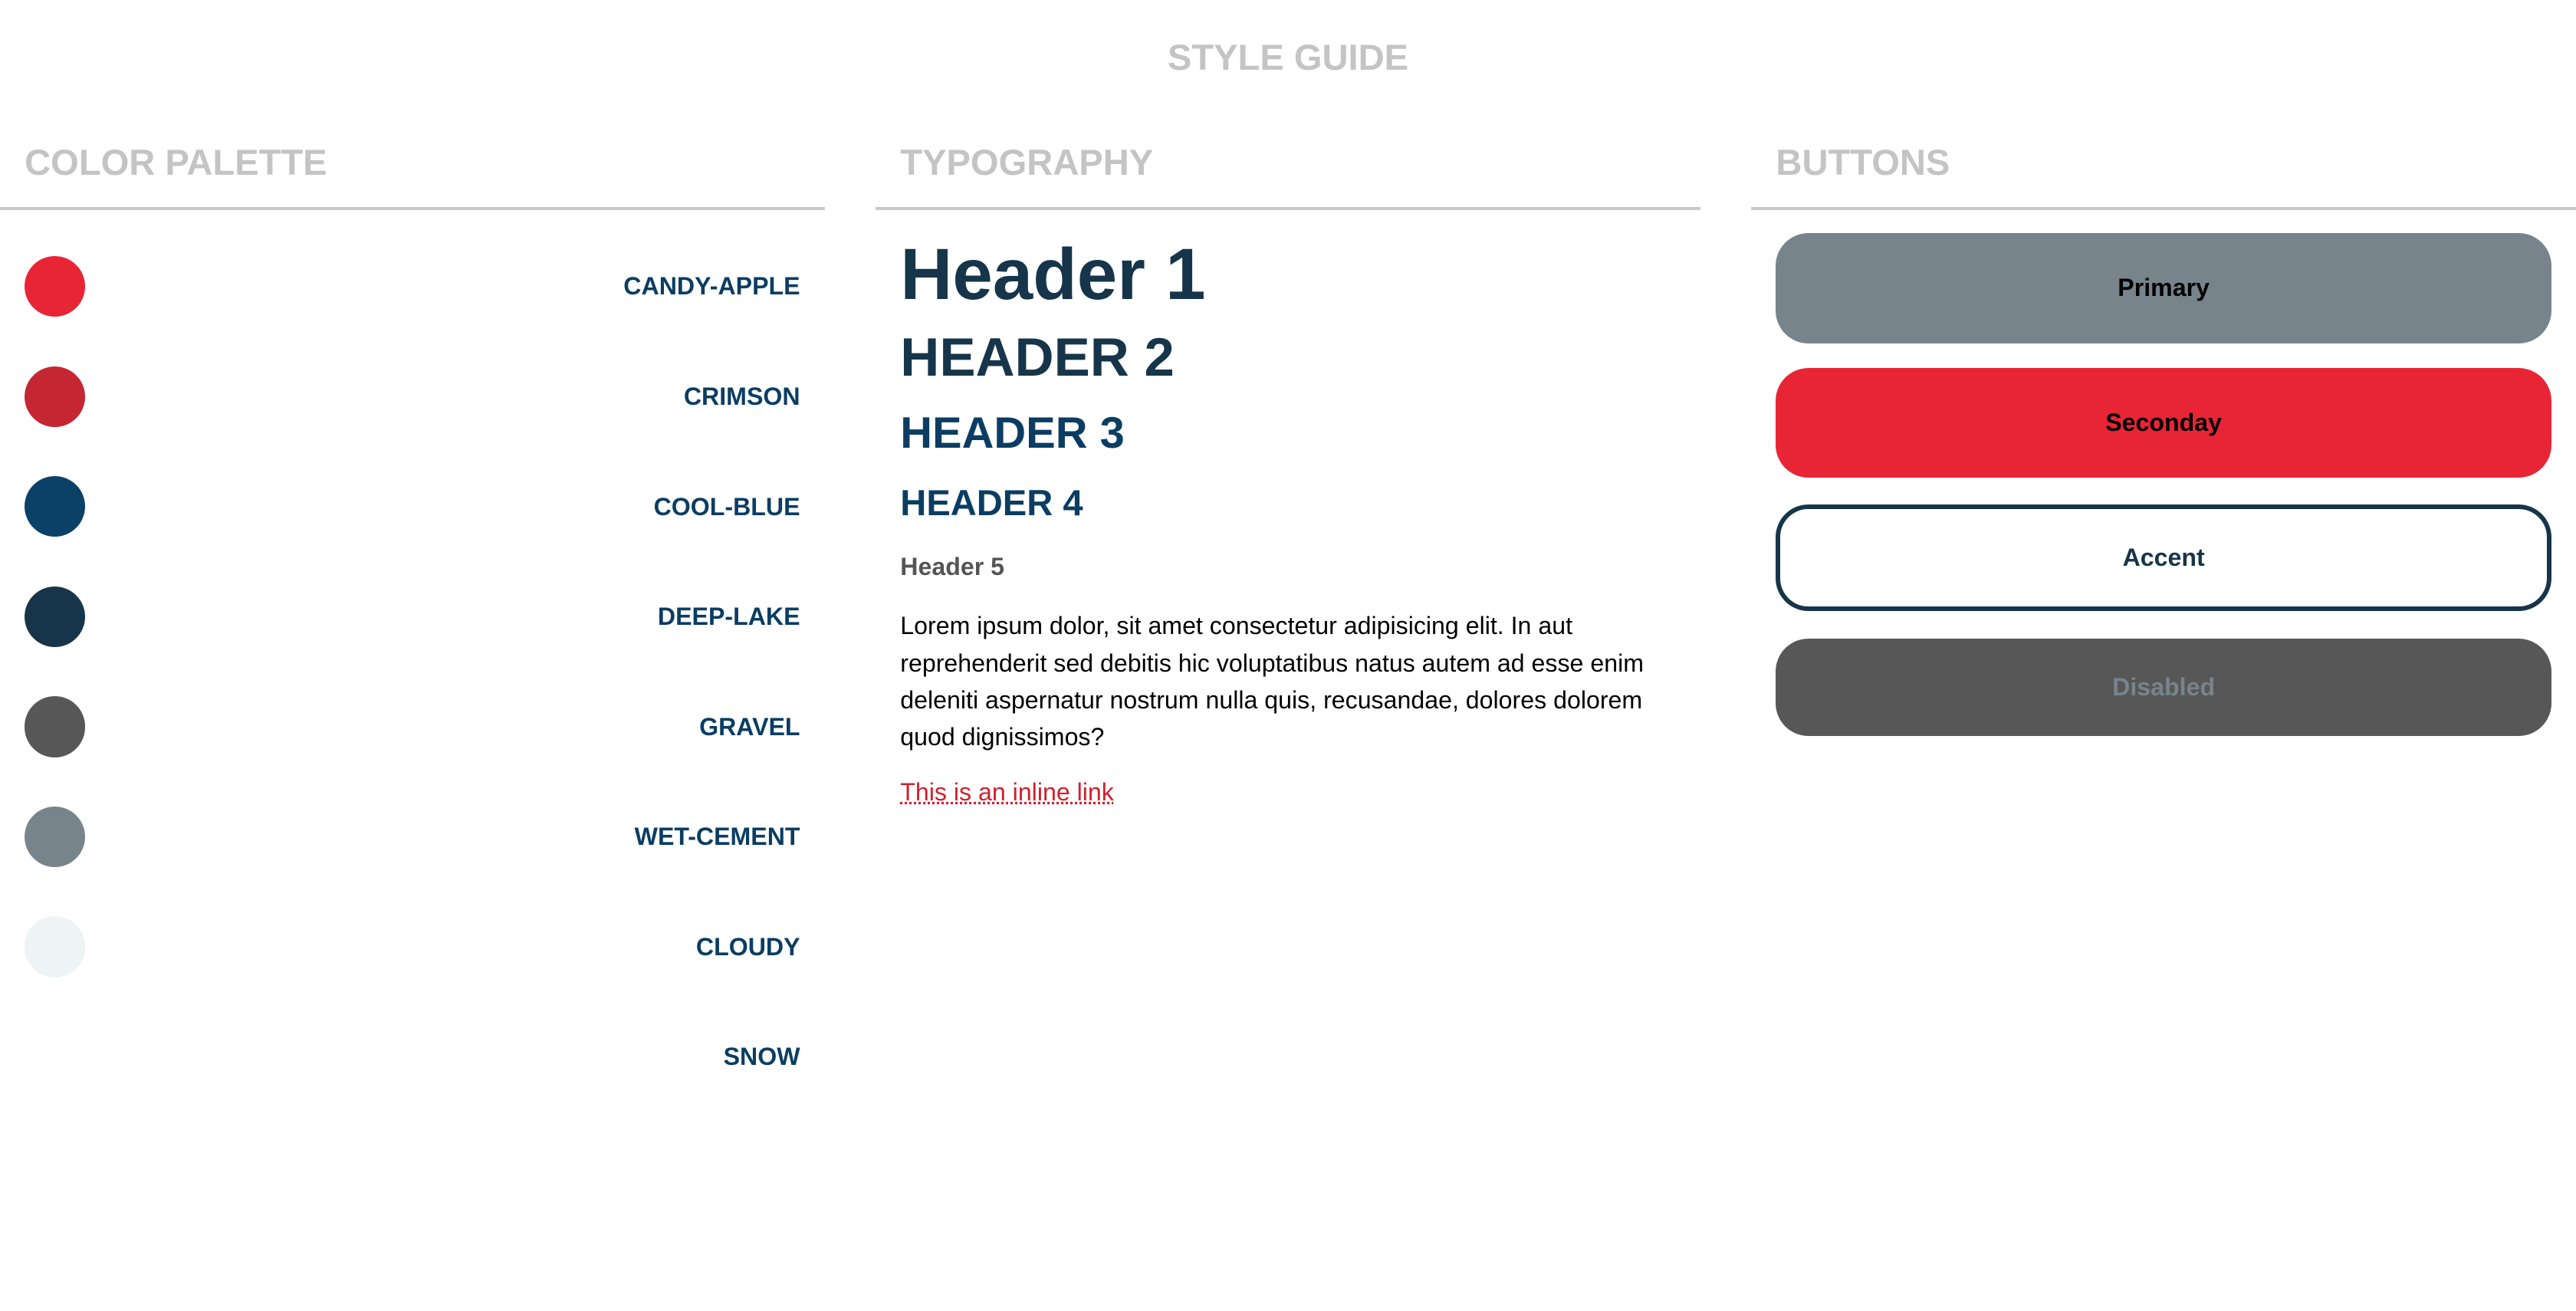 Image resolution: width=2576 pixels, height=1311 pixels. What do you see at coordinates (413, 288) in the screenshot?
I see `swatch-row: CANDY-APPLE` at bounding box center [413, 288].